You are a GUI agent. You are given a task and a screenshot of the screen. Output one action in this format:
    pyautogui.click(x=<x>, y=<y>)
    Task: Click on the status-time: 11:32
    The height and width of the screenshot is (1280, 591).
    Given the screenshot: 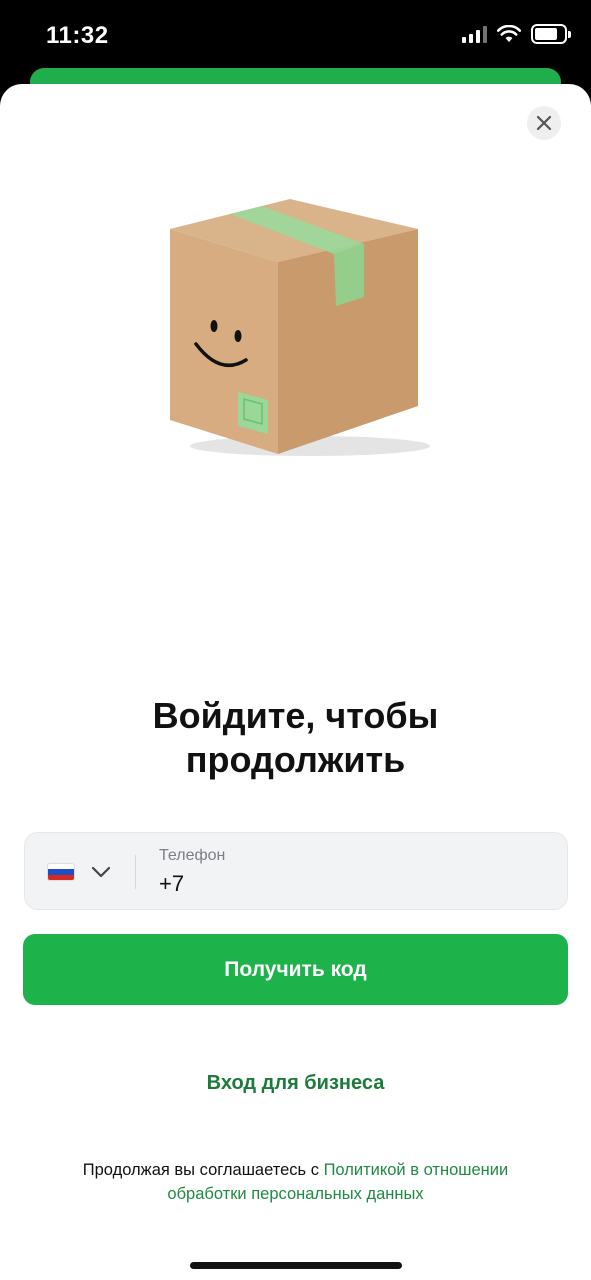 What is the action you would take?
    pyautogui.click(x=77, y=35)
    